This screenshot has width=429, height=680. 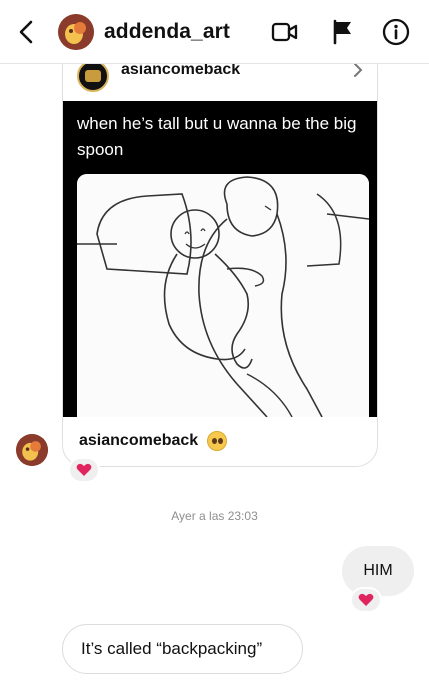 I want to click on outgoing-message: HIM, so click(x=378, y=571).